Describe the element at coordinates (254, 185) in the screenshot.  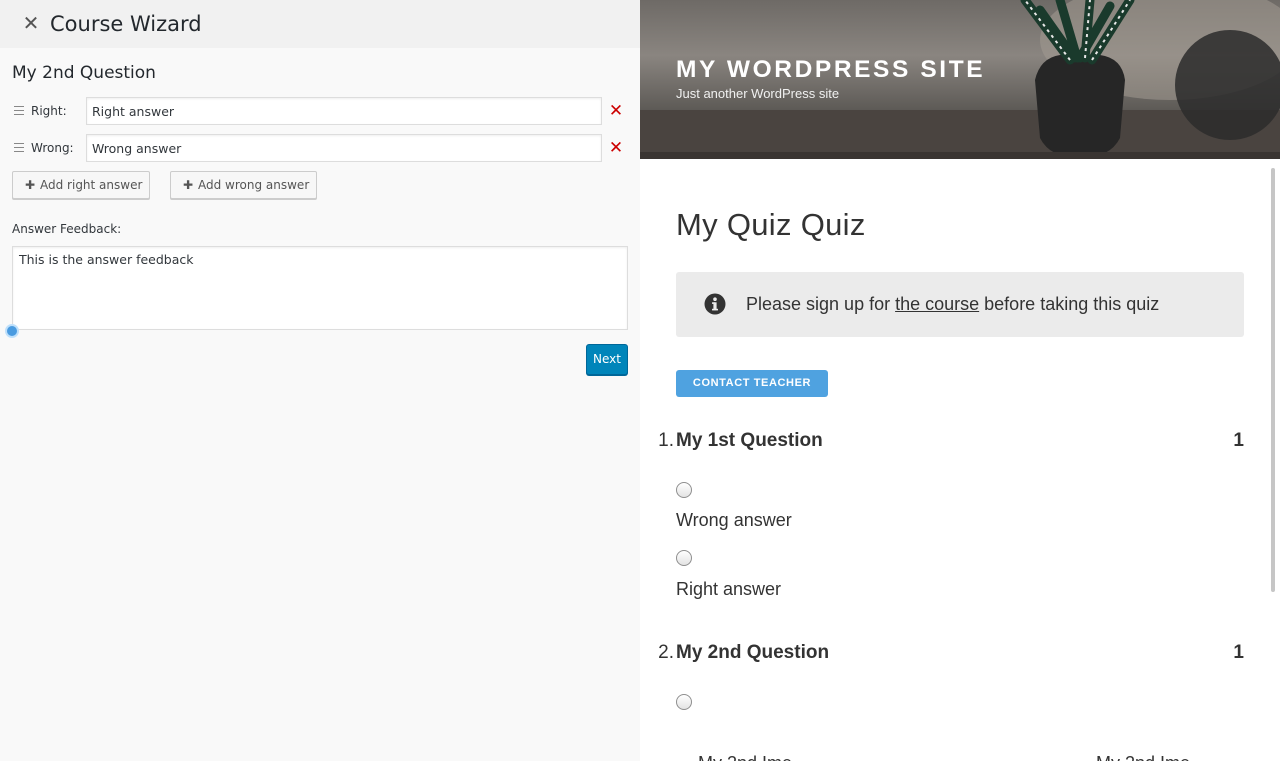
I see `add-wrong-answer-label: Add wrong answer` at that location.